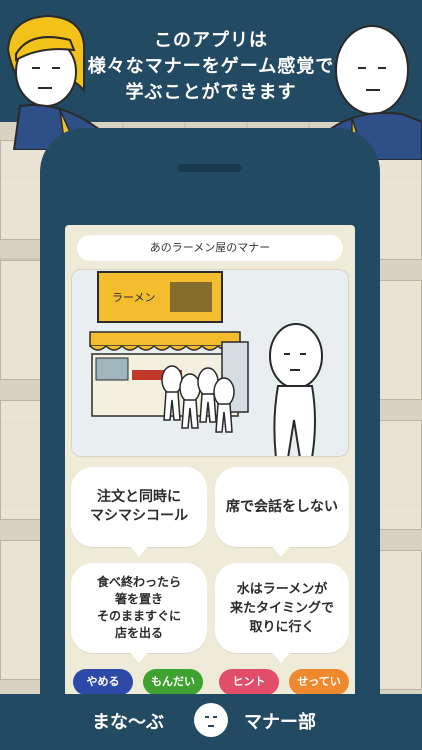 The height and width of the screenshot is (750, 422). Describe the element at coordinates (210, 168) in the screenshot. I see `phone-speaker` at that location.